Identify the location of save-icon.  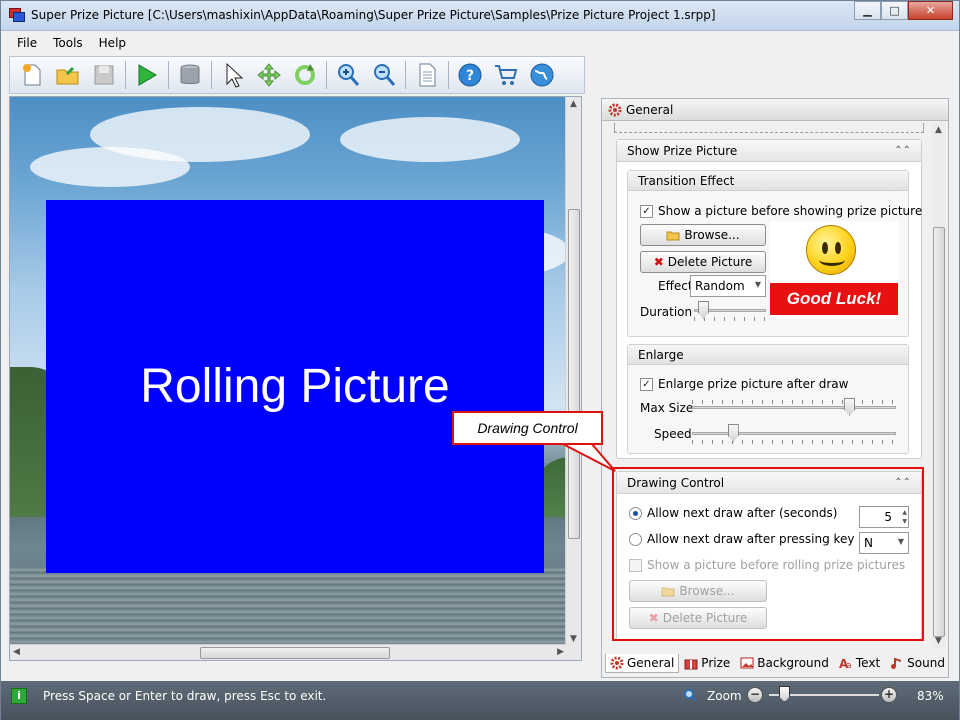
(104, 75).